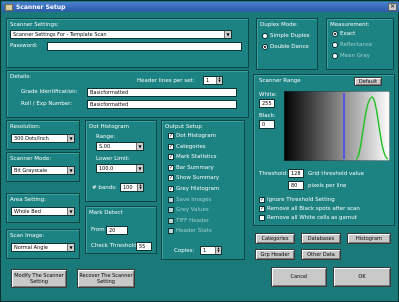 The width and height of the screenshot is (399, 302). Describe the element at coordinates (191, 146) in the screenshot. I see `output-option-label: Categories` at that location.